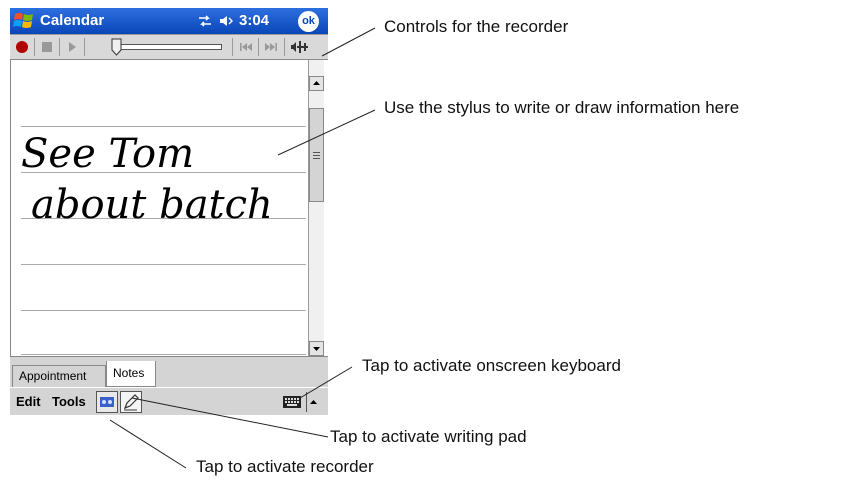 This screenshot has height=480, width=866. I want to click on menu-tools: Tools, so click(69, 401).